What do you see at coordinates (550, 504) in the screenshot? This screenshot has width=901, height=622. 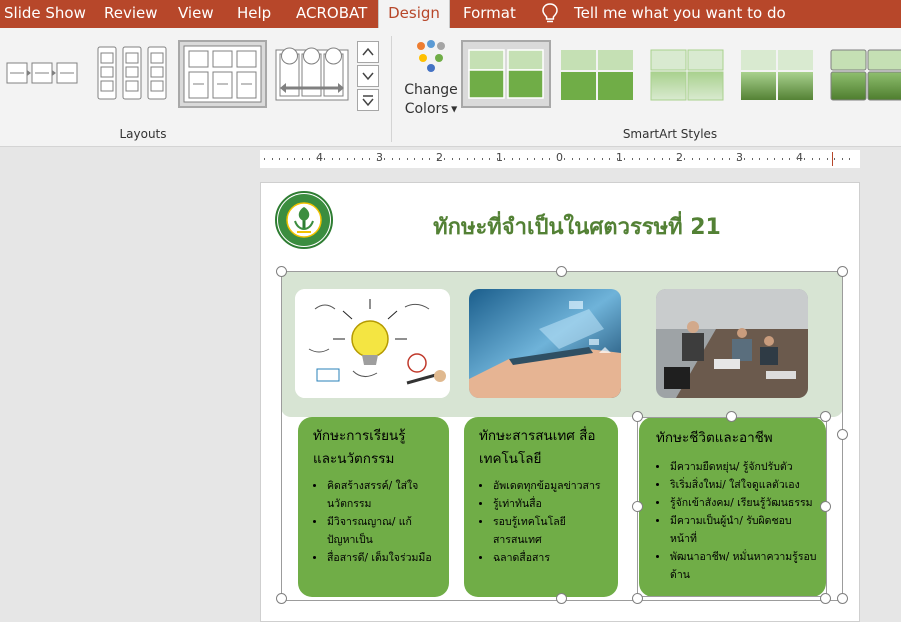 I see `card-bullet: รู้เท่าทันสื่อ` at bounding box center [550, 504].